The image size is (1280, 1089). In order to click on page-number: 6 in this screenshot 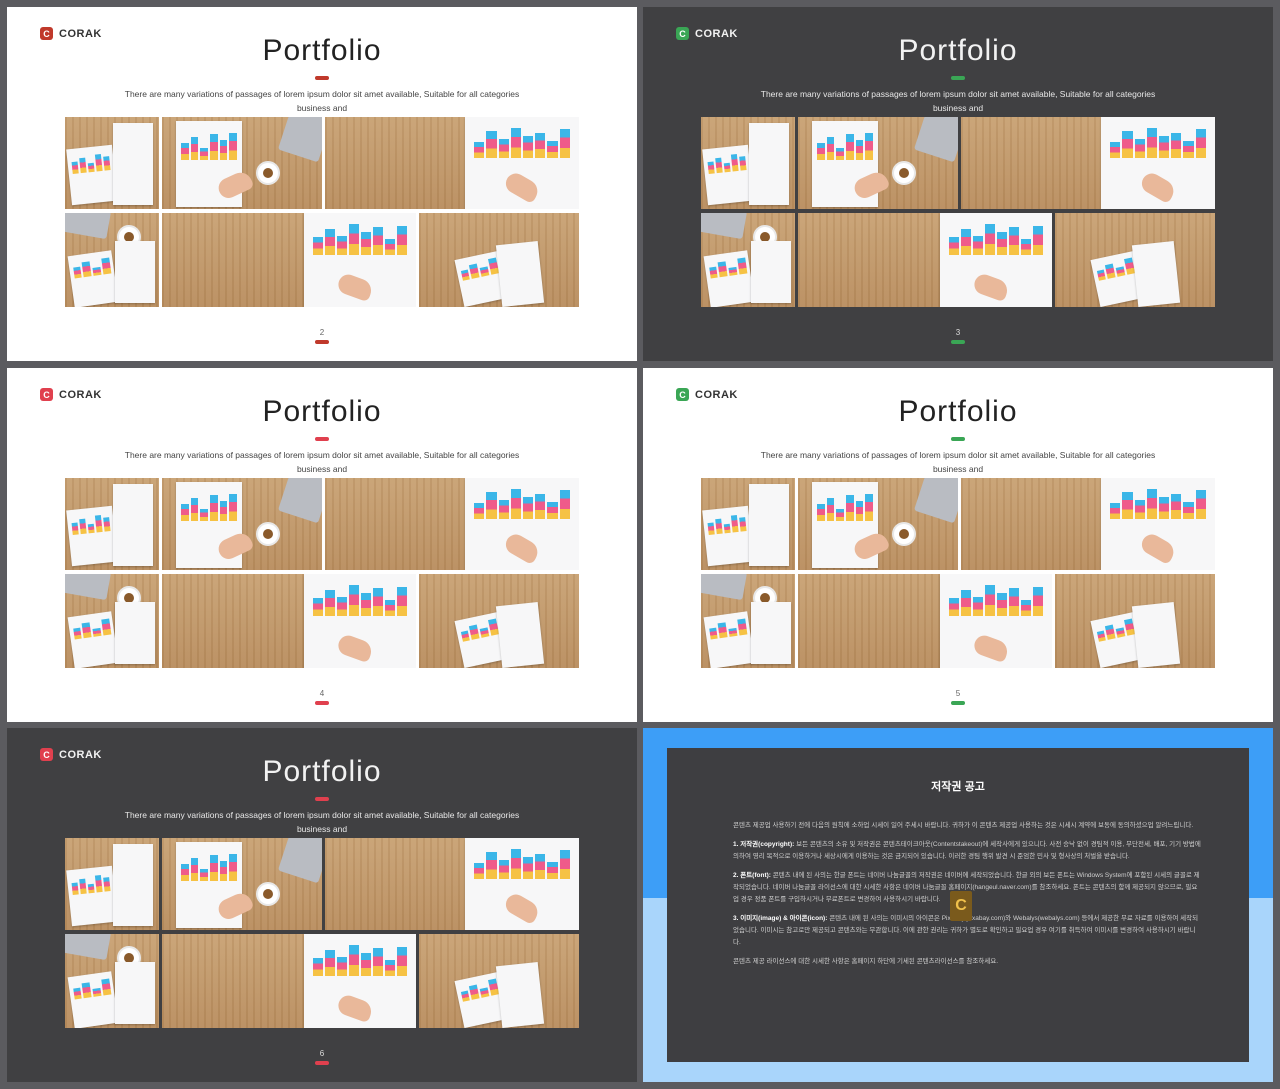, I will do `click(322, 1053)`.